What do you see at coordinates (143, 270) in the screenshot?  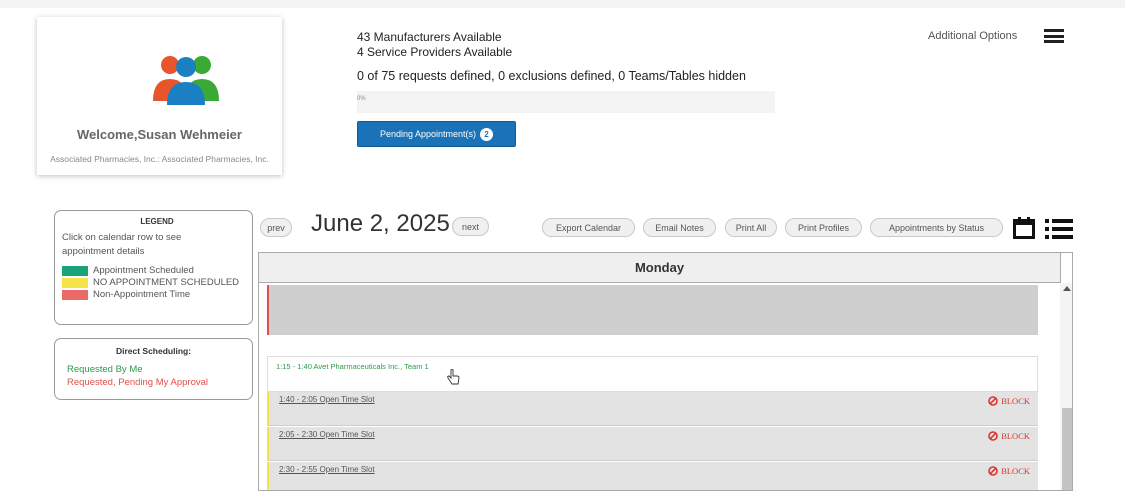 I see `legend-label: Appointment Scheduled` at bounding box center [143, 270].